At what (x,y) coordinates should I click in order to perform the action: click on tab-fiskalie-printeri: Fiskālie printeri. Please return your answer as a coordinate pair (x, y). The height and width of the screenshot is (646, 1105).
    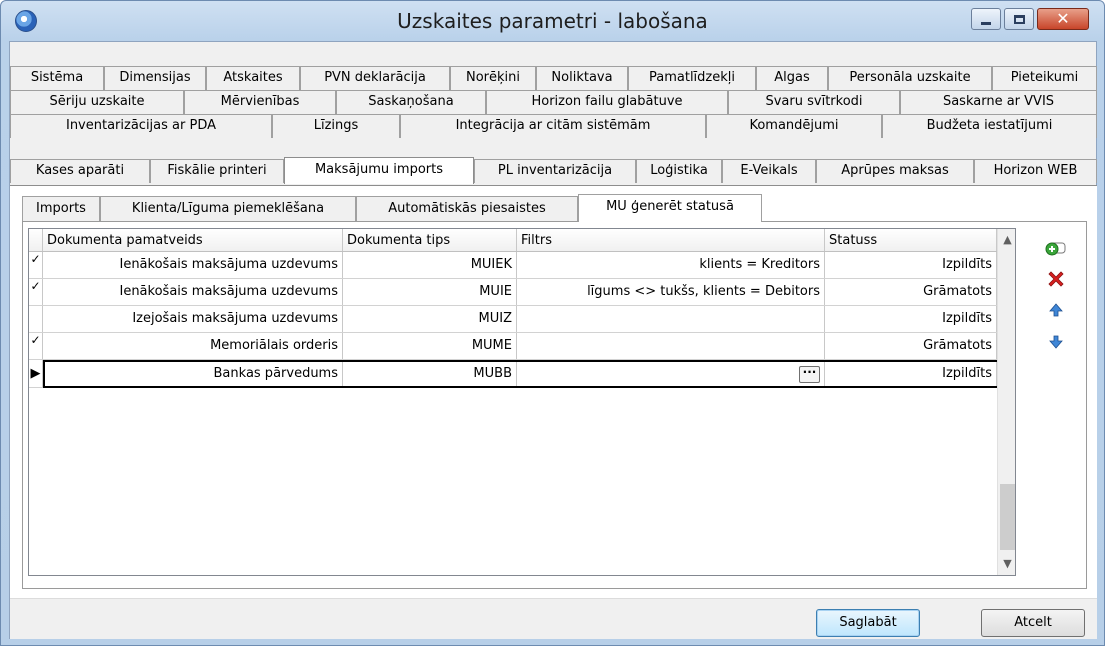
    Looking at the image, I should click on (217, 171).